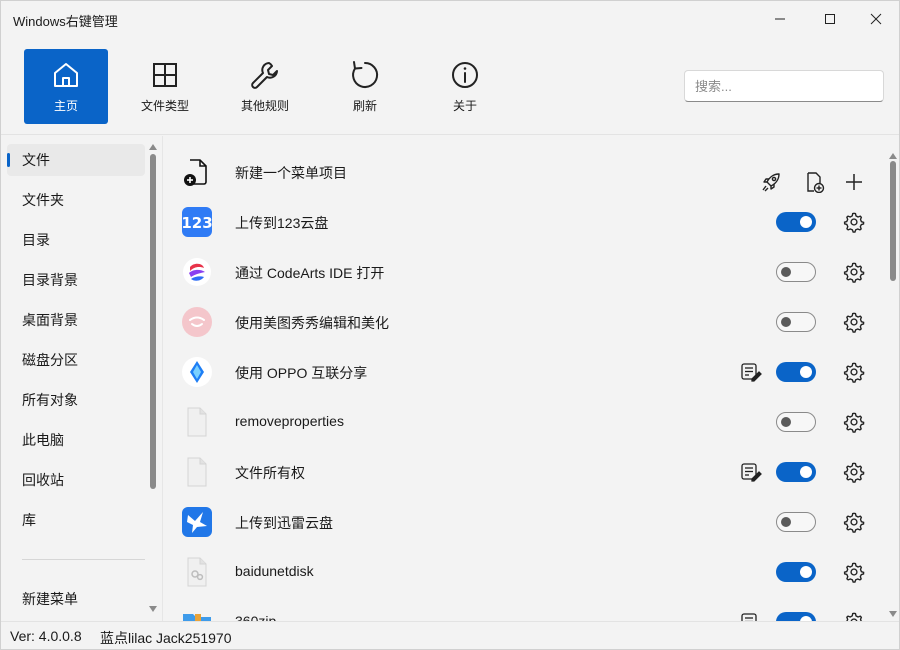 The height and width of the screenshot is (650, 900). I want to click on info-icon, so click(465, 75).